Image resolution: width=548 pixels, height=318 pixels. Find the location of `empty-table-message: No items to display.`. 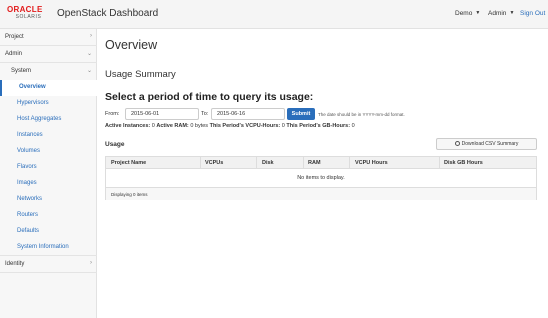

empty-table-message: No items to display. is located at coordinates (321, 178).